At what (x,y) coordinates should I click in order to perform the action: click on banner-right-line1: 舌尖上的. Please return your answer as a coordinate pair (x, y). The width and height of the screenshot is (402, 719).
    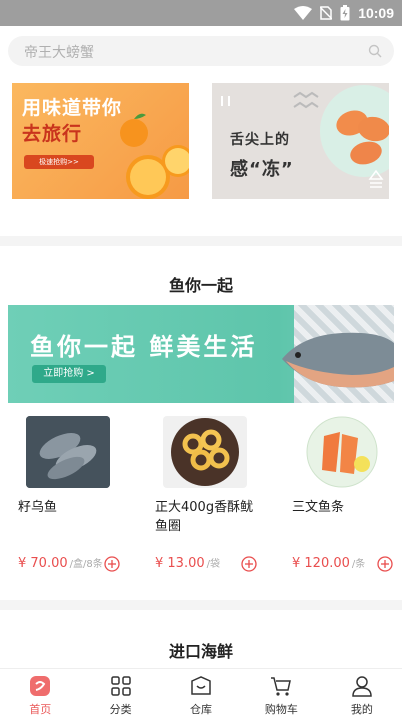
    Looking at the image, I should click on (260, 140).